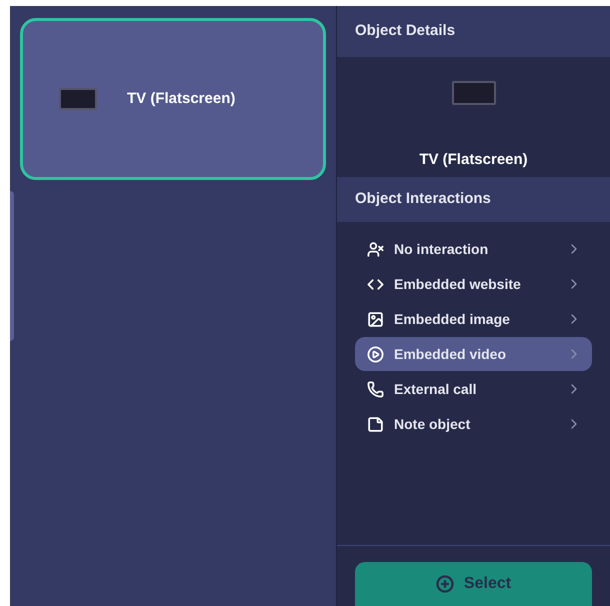 The width and height of the screenshot is (610, 606). I want to click on plus-circle-icon, so click(445, 584).